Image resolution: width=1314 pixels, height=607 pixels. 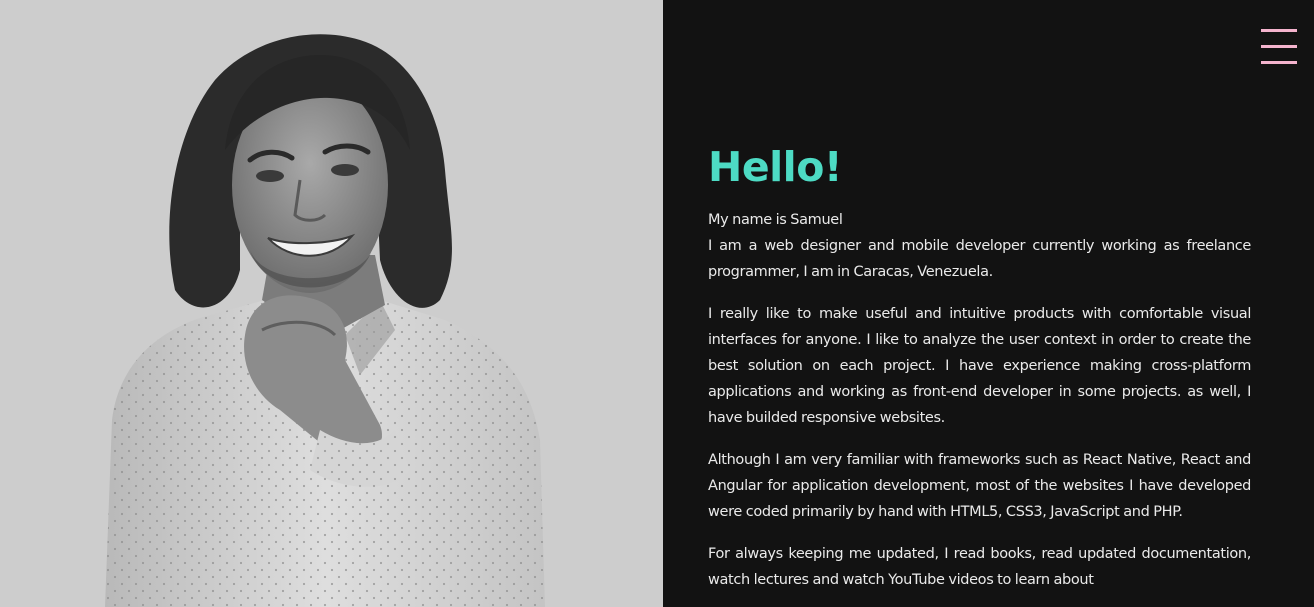 I want to click on menu-bar-middle, so click(x=1279, y=46).